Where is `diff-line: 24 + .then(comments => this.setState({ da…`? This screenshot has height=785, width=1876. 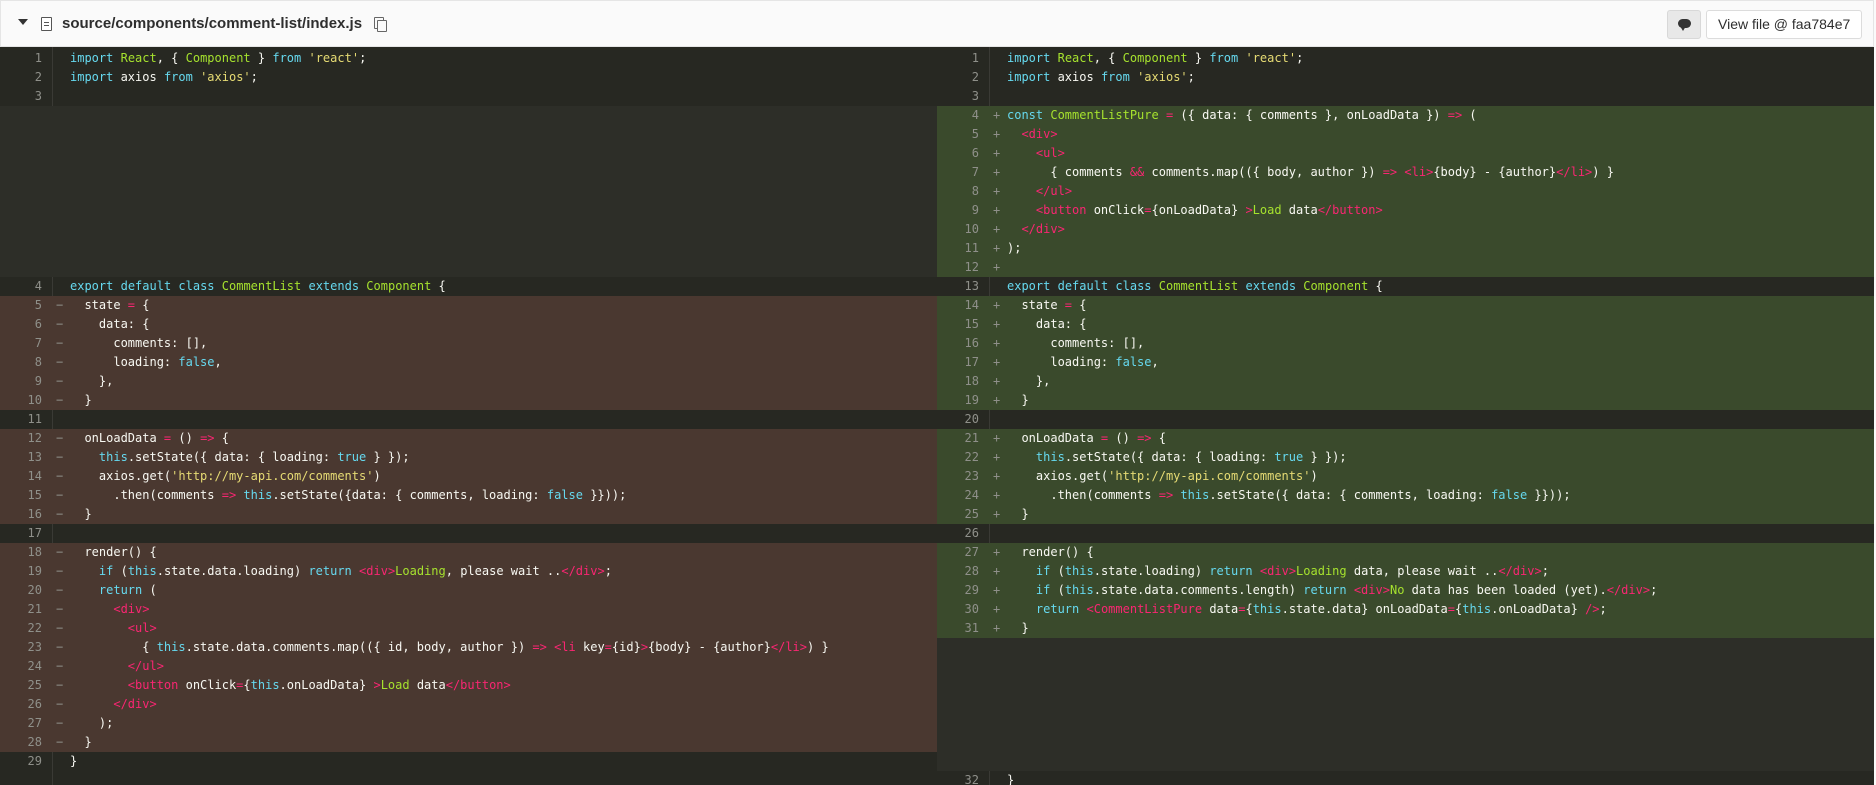
diff-line: 24 + .then(comments => this.setState({ da… is located at coordinates (1405, 495).